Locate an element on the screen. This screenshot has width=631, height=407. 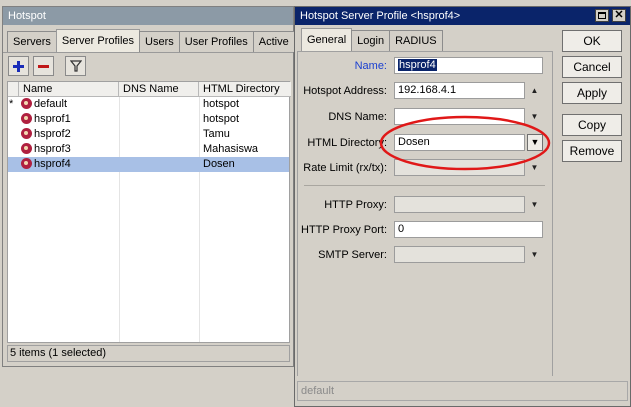
filter-icon is located at coordinates (75, 66).